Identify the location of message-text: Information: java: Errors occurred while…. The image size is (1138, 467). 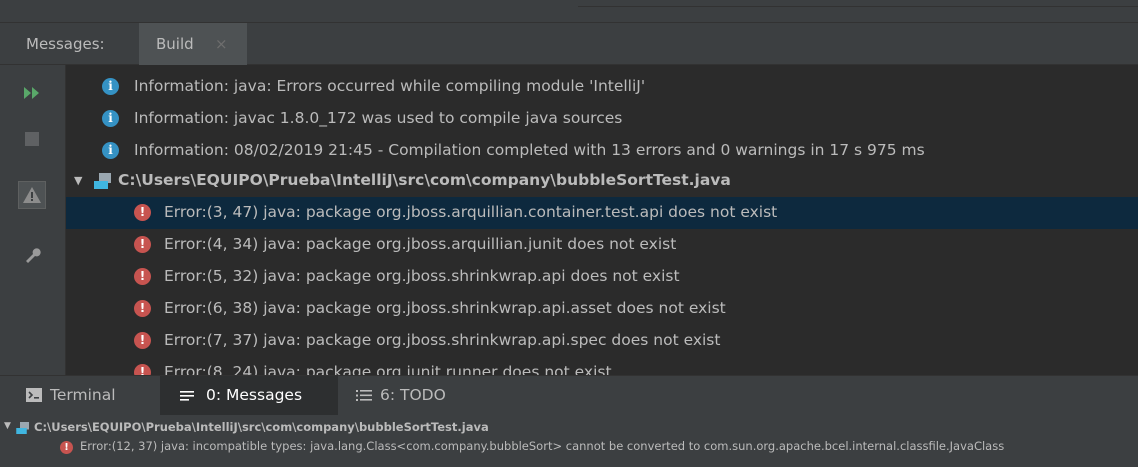
(390, 86).